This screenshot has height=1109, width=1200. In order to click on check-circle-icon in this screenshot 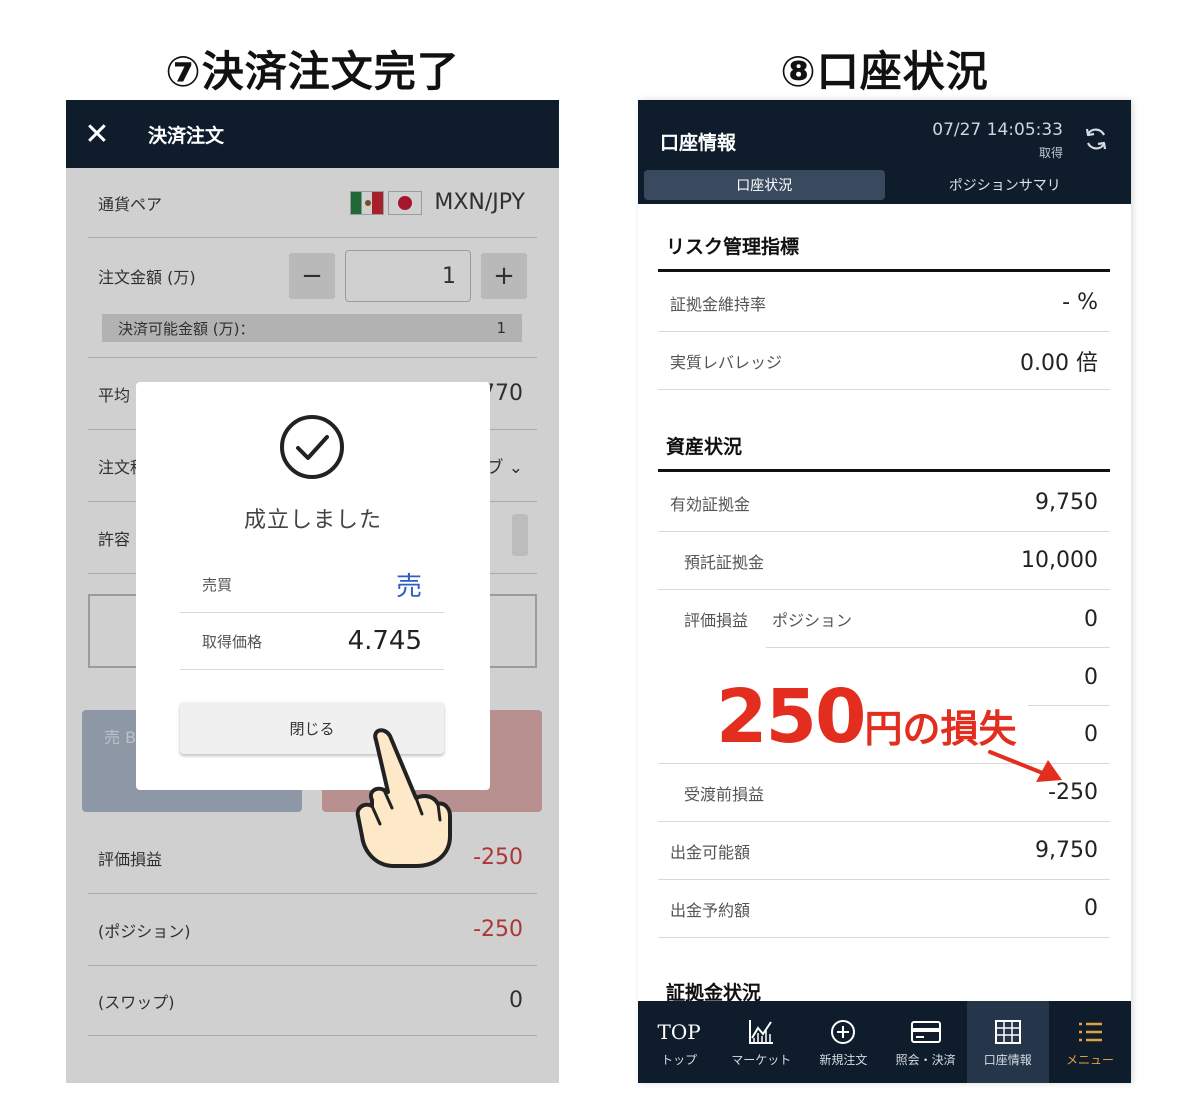, I will do `click(312, 447)`.